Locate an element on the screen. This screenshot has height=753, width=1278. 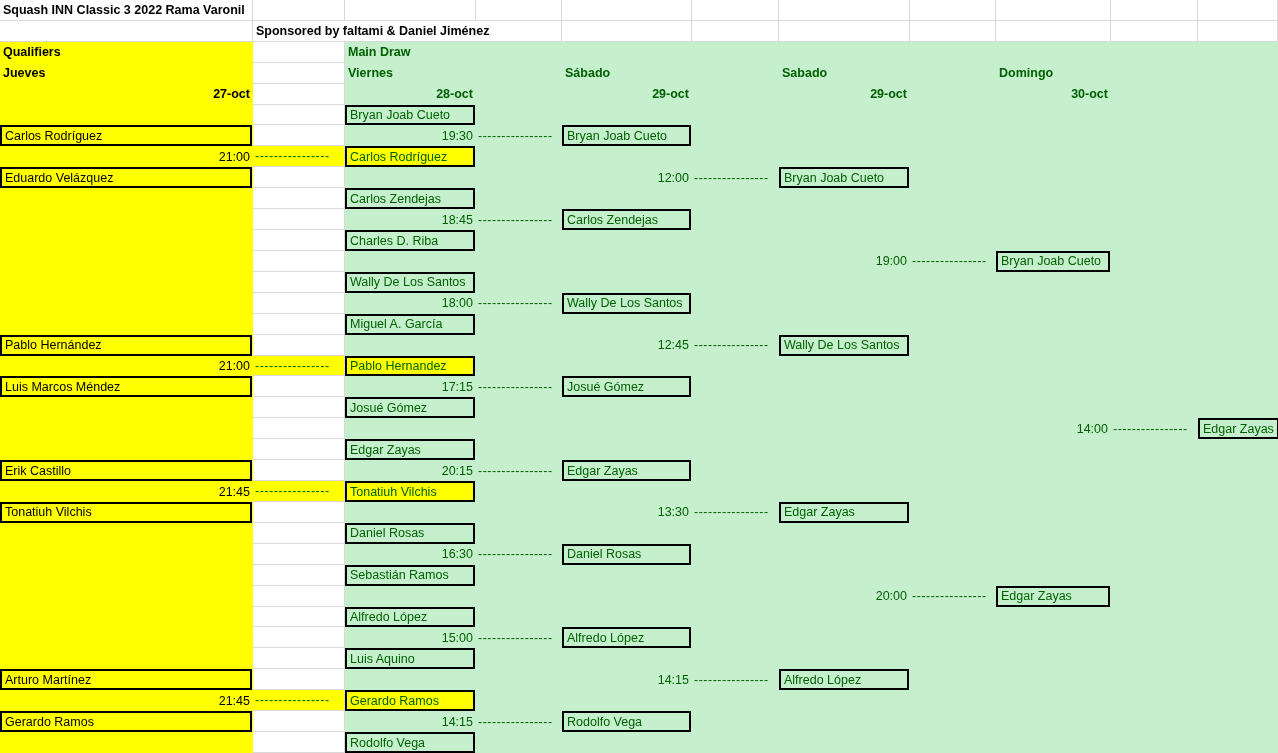
date-label: 28-oct is located at coordinates (454, 94).